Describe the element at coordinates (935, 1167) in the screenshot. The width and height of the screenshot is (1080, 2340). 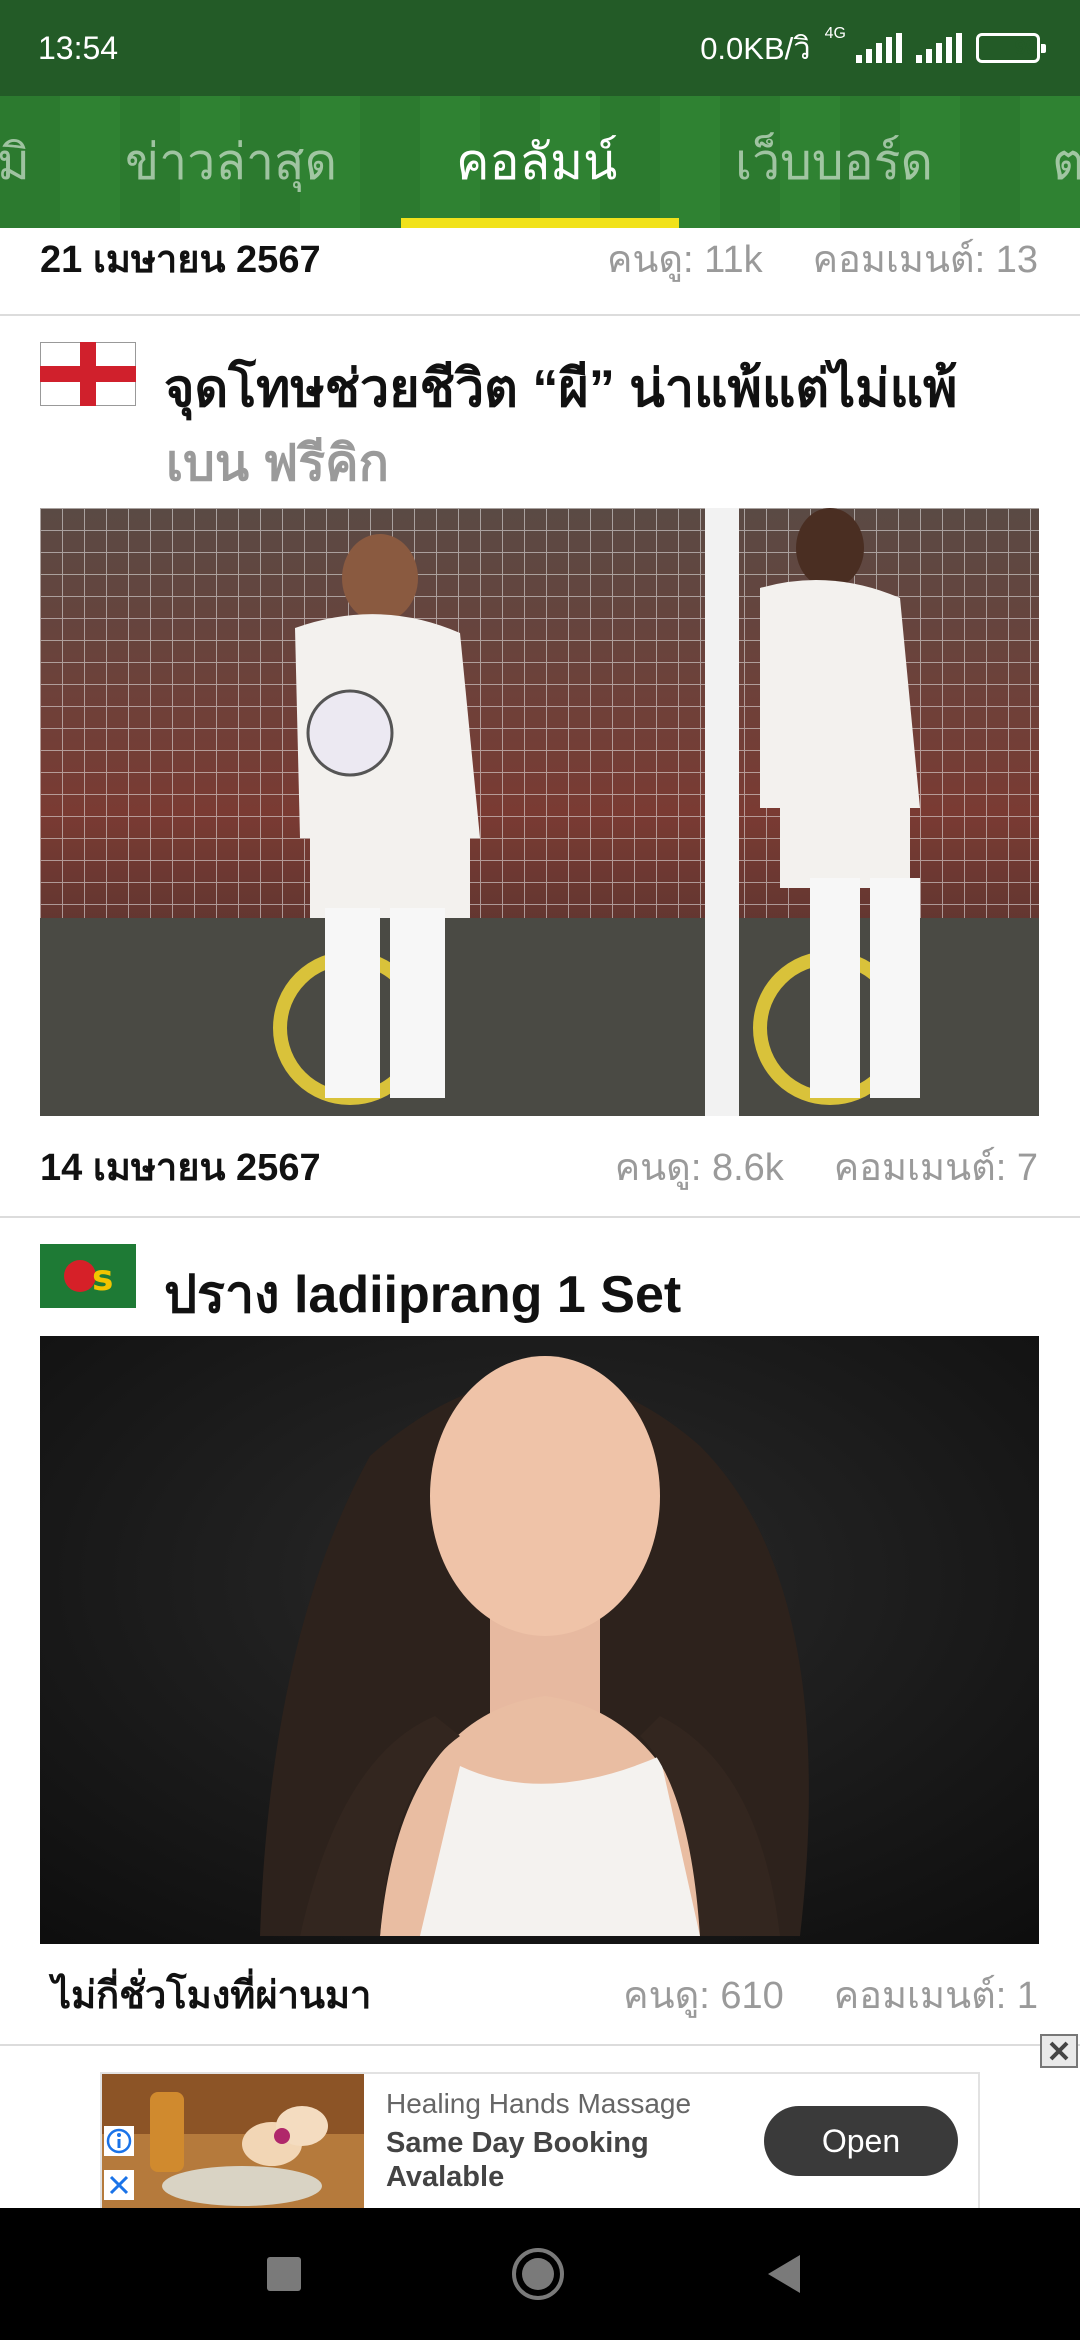
I see `comment-count: คอมเมนต์: 7` at that location.